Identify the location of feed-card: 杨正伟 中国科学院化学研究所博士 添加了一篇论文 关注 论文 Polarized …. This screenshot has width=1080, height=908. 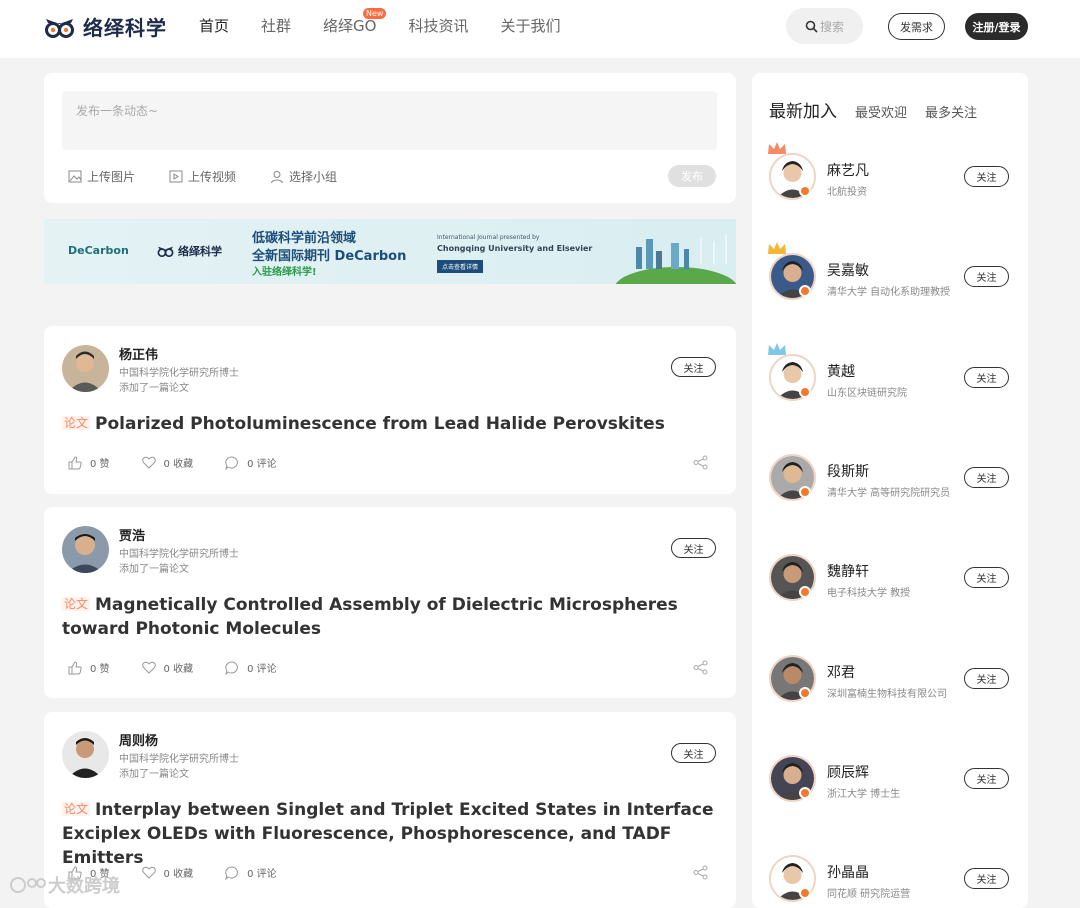
(390, 410).